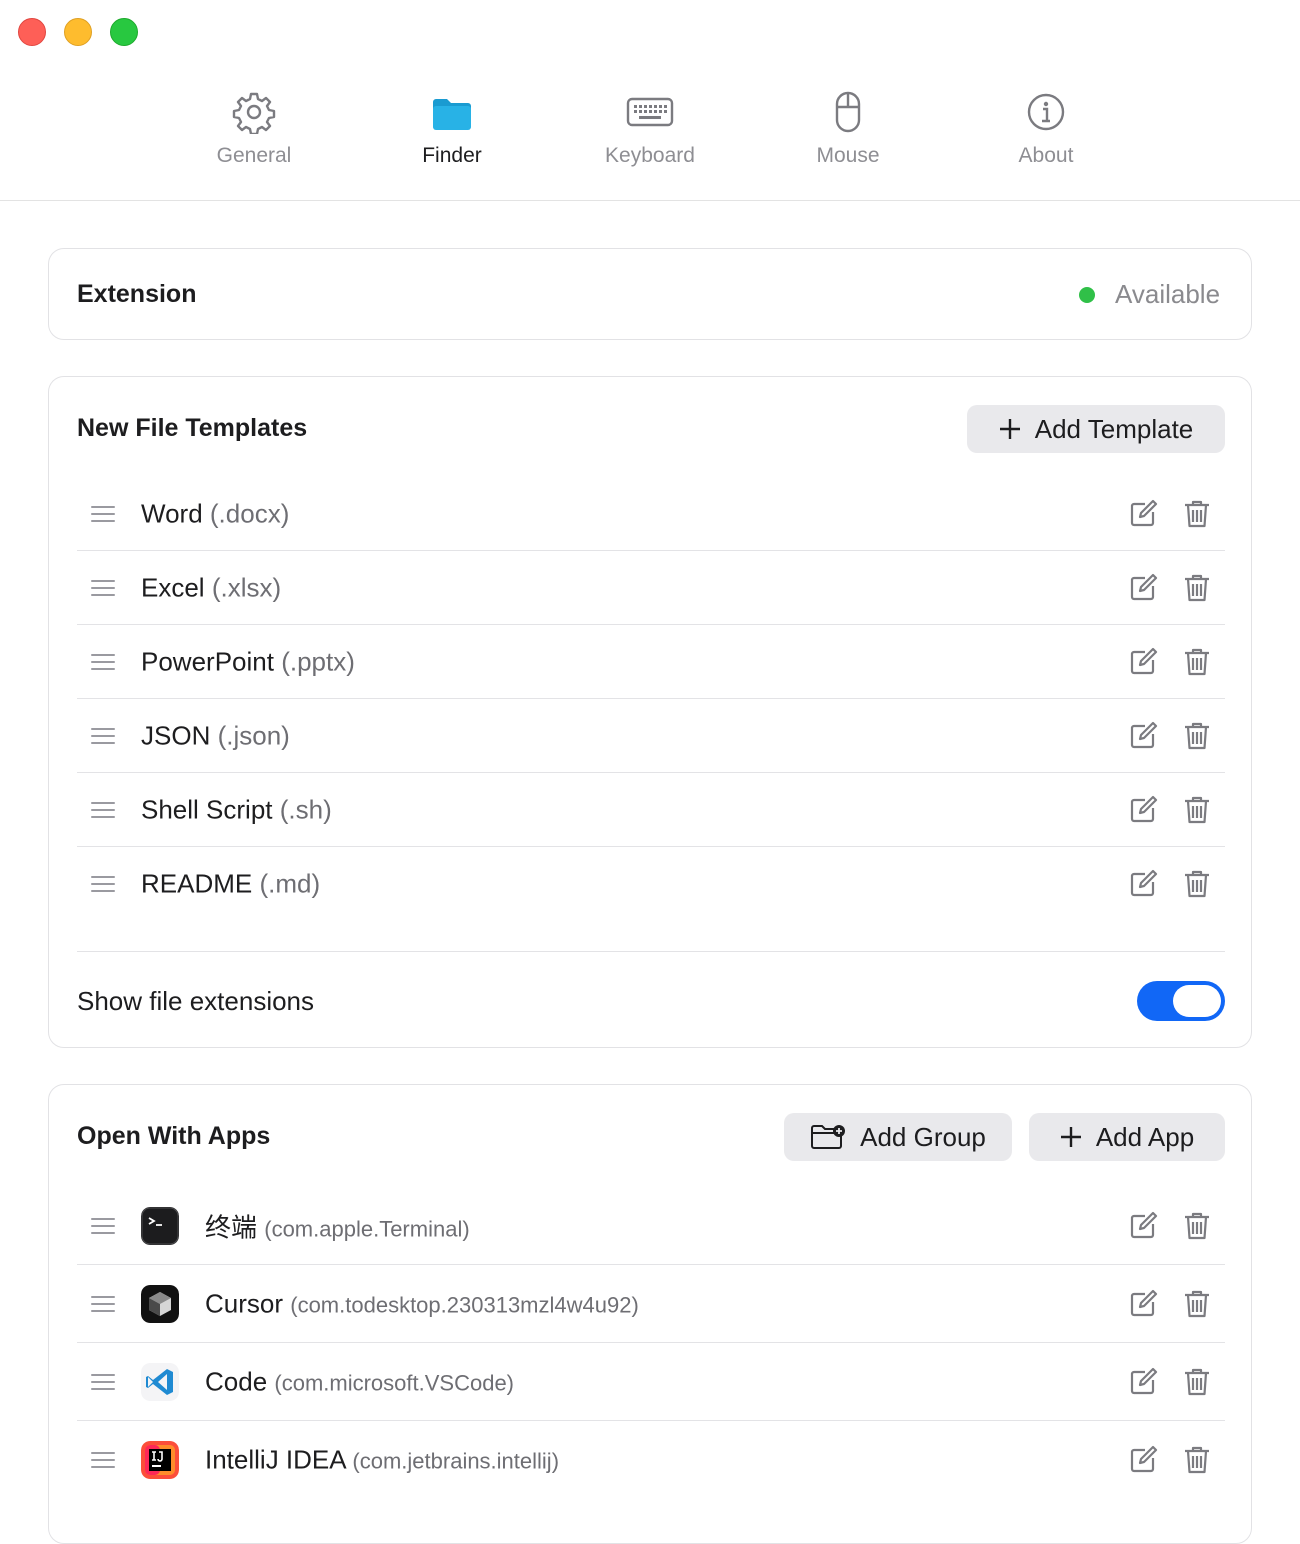 This screenshot has height=1544, width=1300. What do you see at coordinates (172, 513) in the screenshot?
I see `template-label: Word` at bounding box center [172, 513].